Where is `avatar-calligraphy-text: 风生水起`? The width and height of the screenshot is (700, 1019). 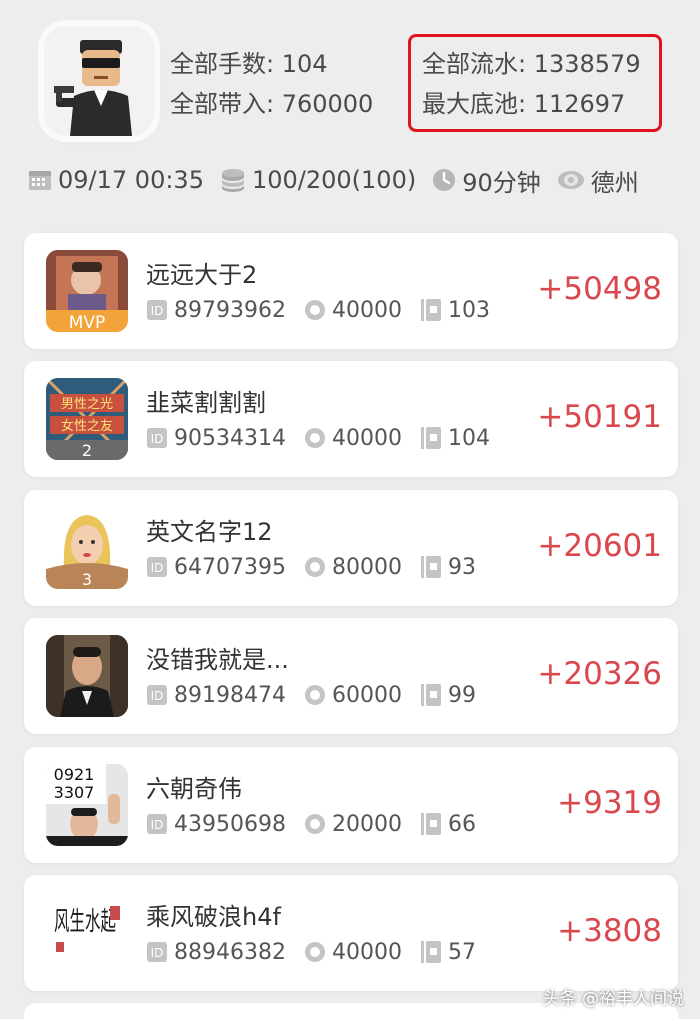
avatar-calligraphy-text: 风生水起 is located at coordinates (85, 922).